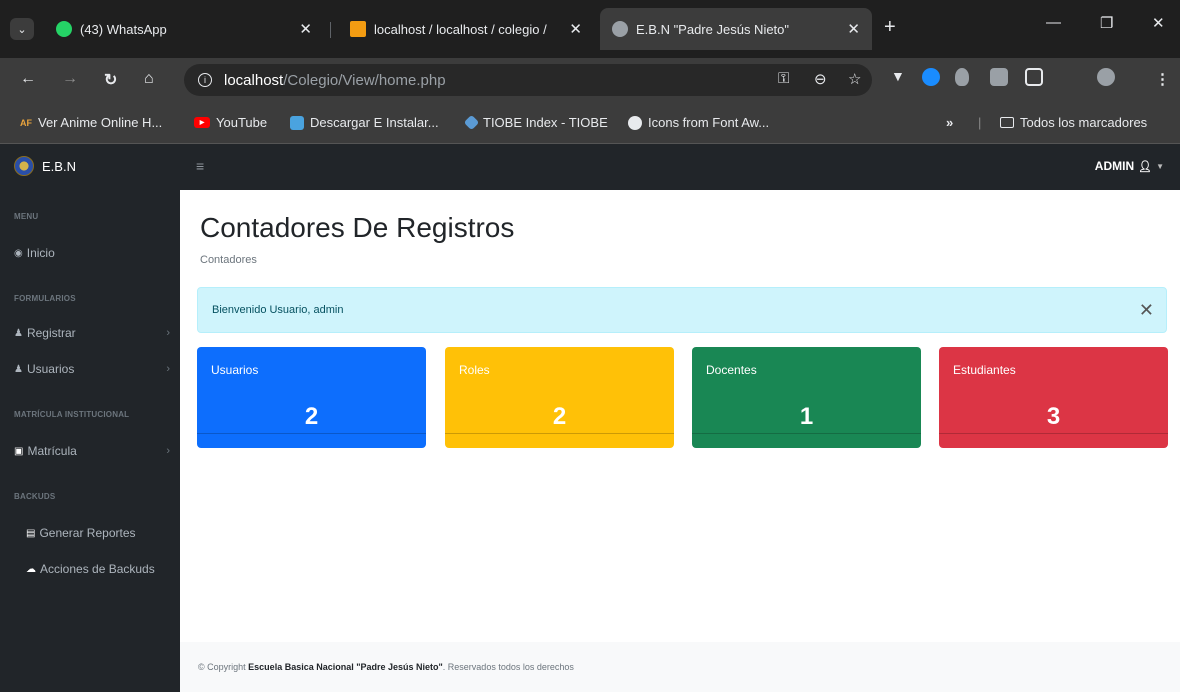 The width and height of the screenshot is (1180, 692). I want to click on card-label: Roles, so click(474, 370).